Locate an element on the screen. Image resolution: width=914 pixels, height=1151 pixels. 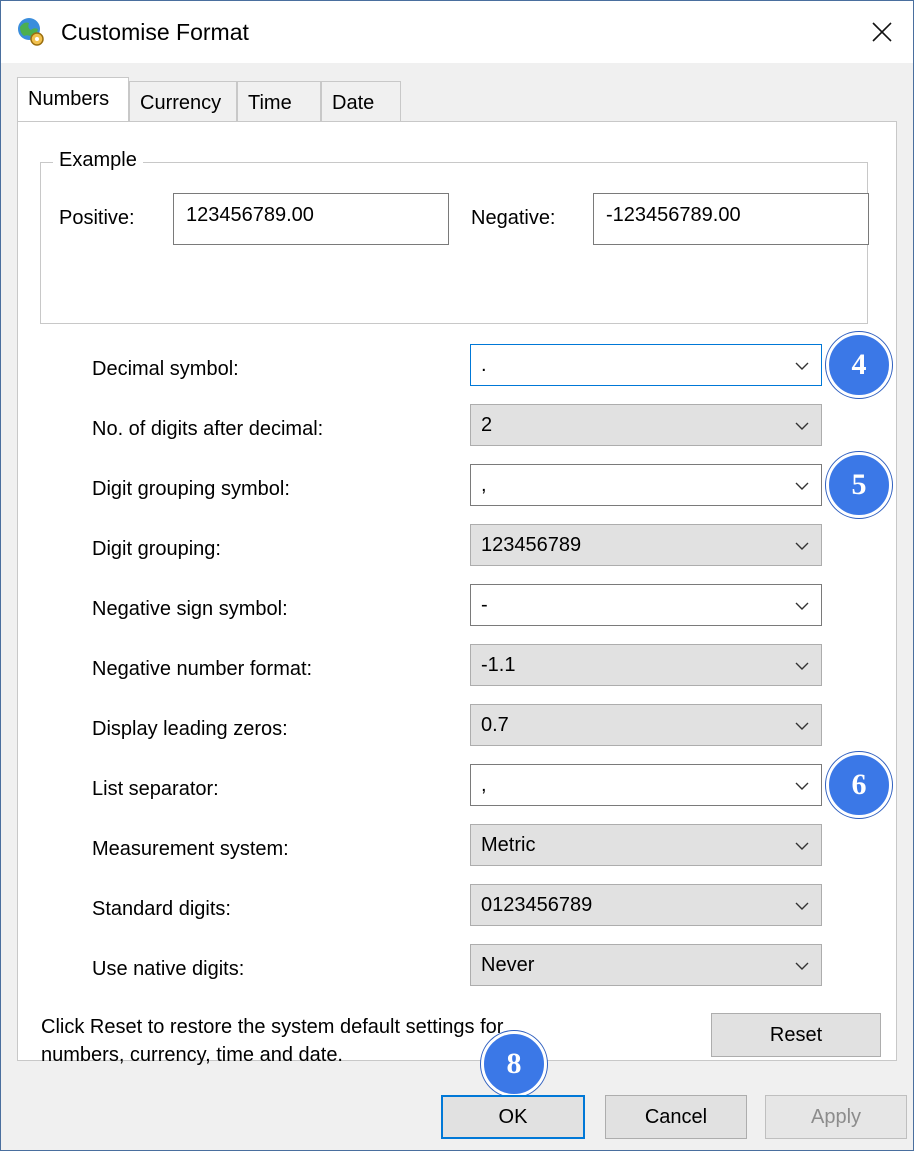
tab-label: Date is located at coordinates (353, 103).